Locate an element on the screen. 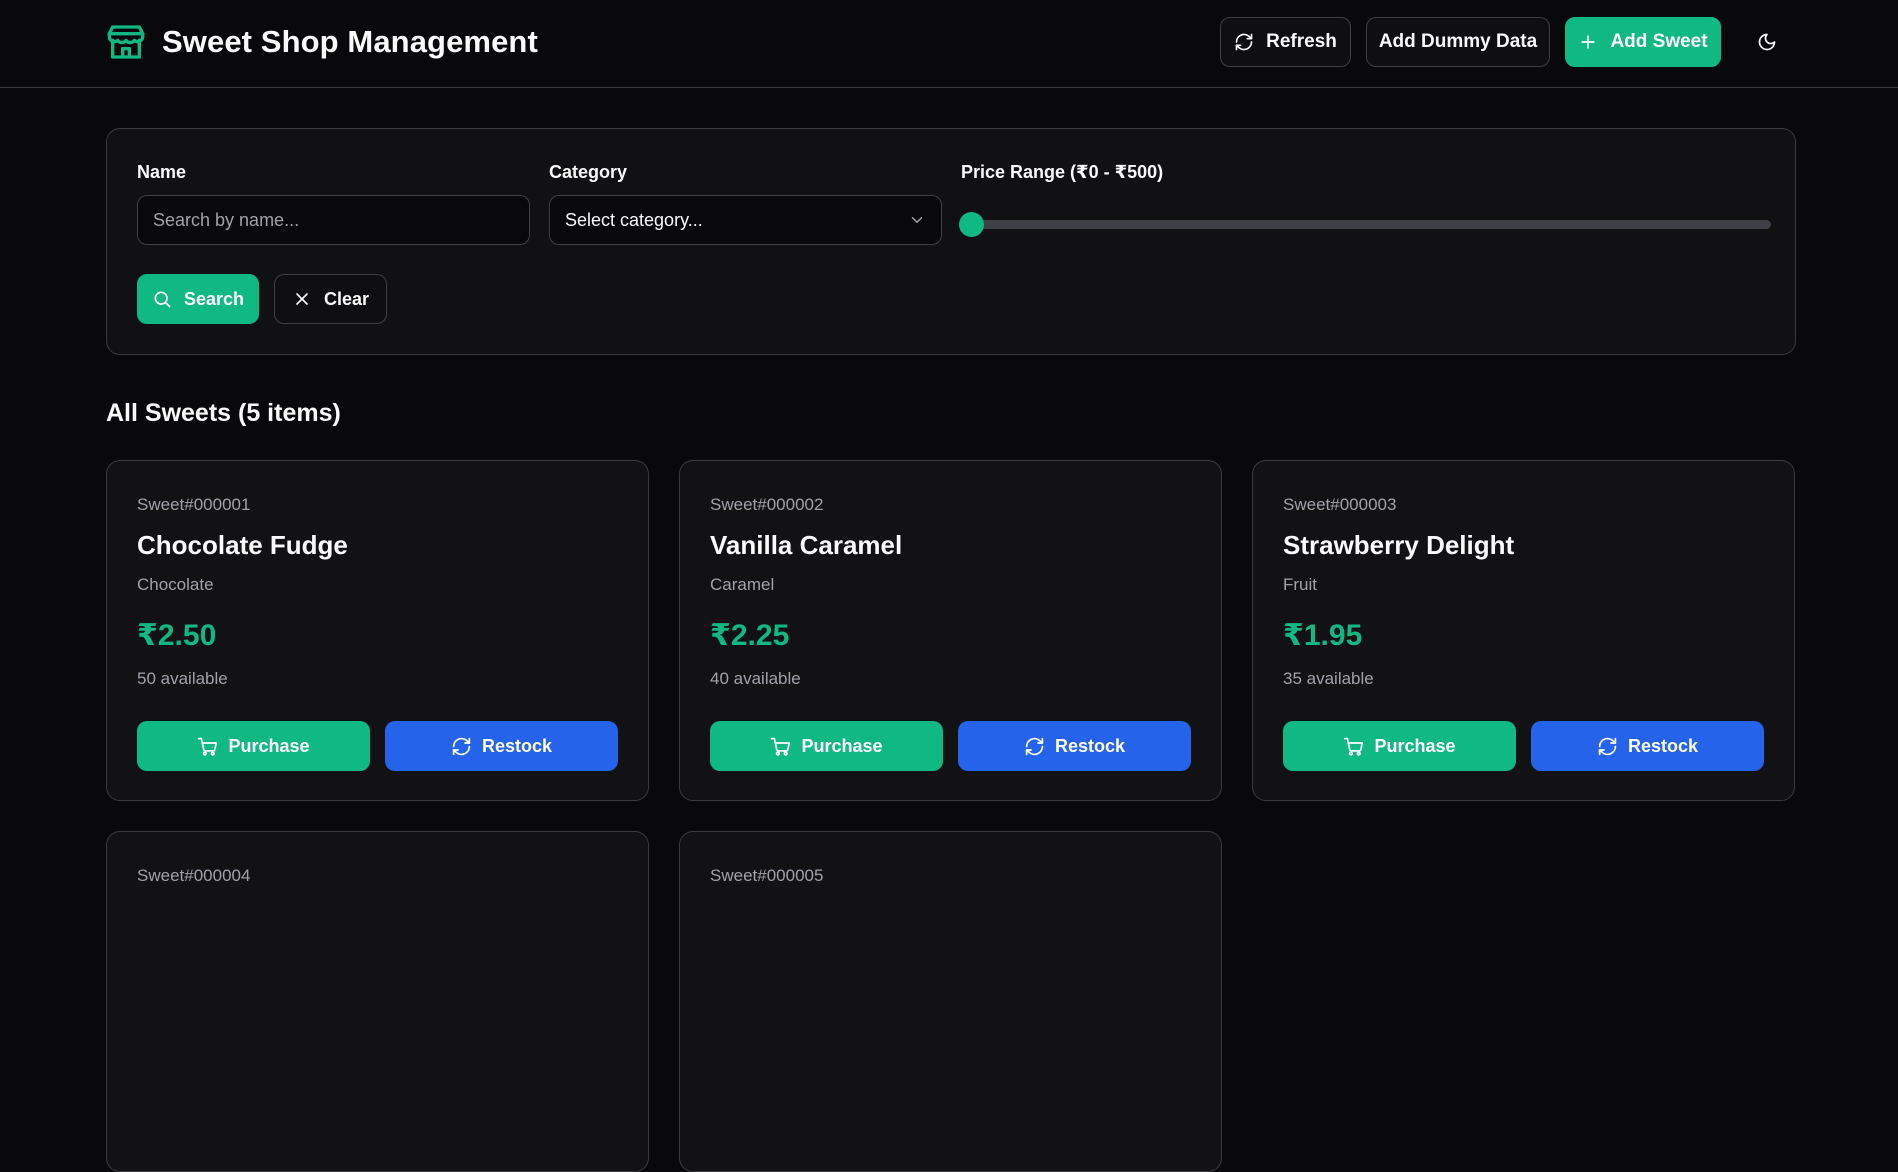  add-dummy-data-button: Add Dummy Data is located at coordinates (1458, 42).